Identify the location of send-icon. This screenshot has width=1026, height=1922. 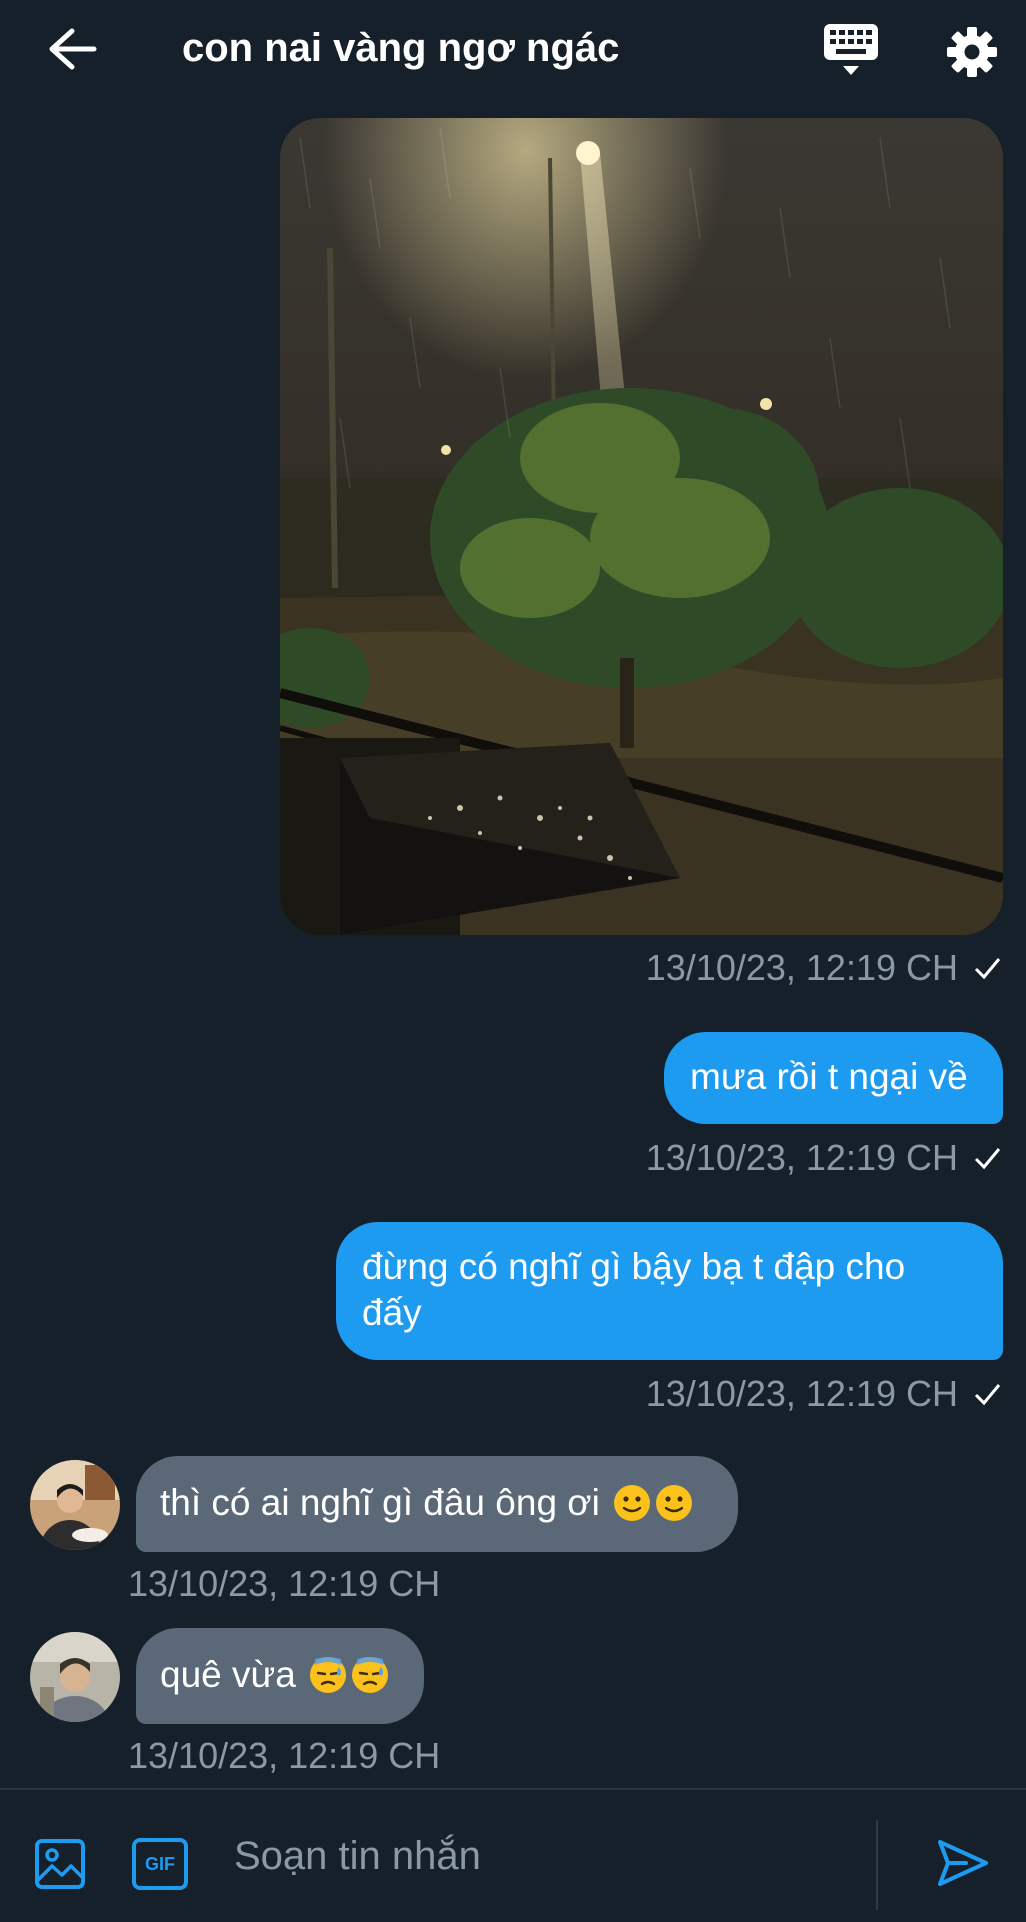
(963, 1863).